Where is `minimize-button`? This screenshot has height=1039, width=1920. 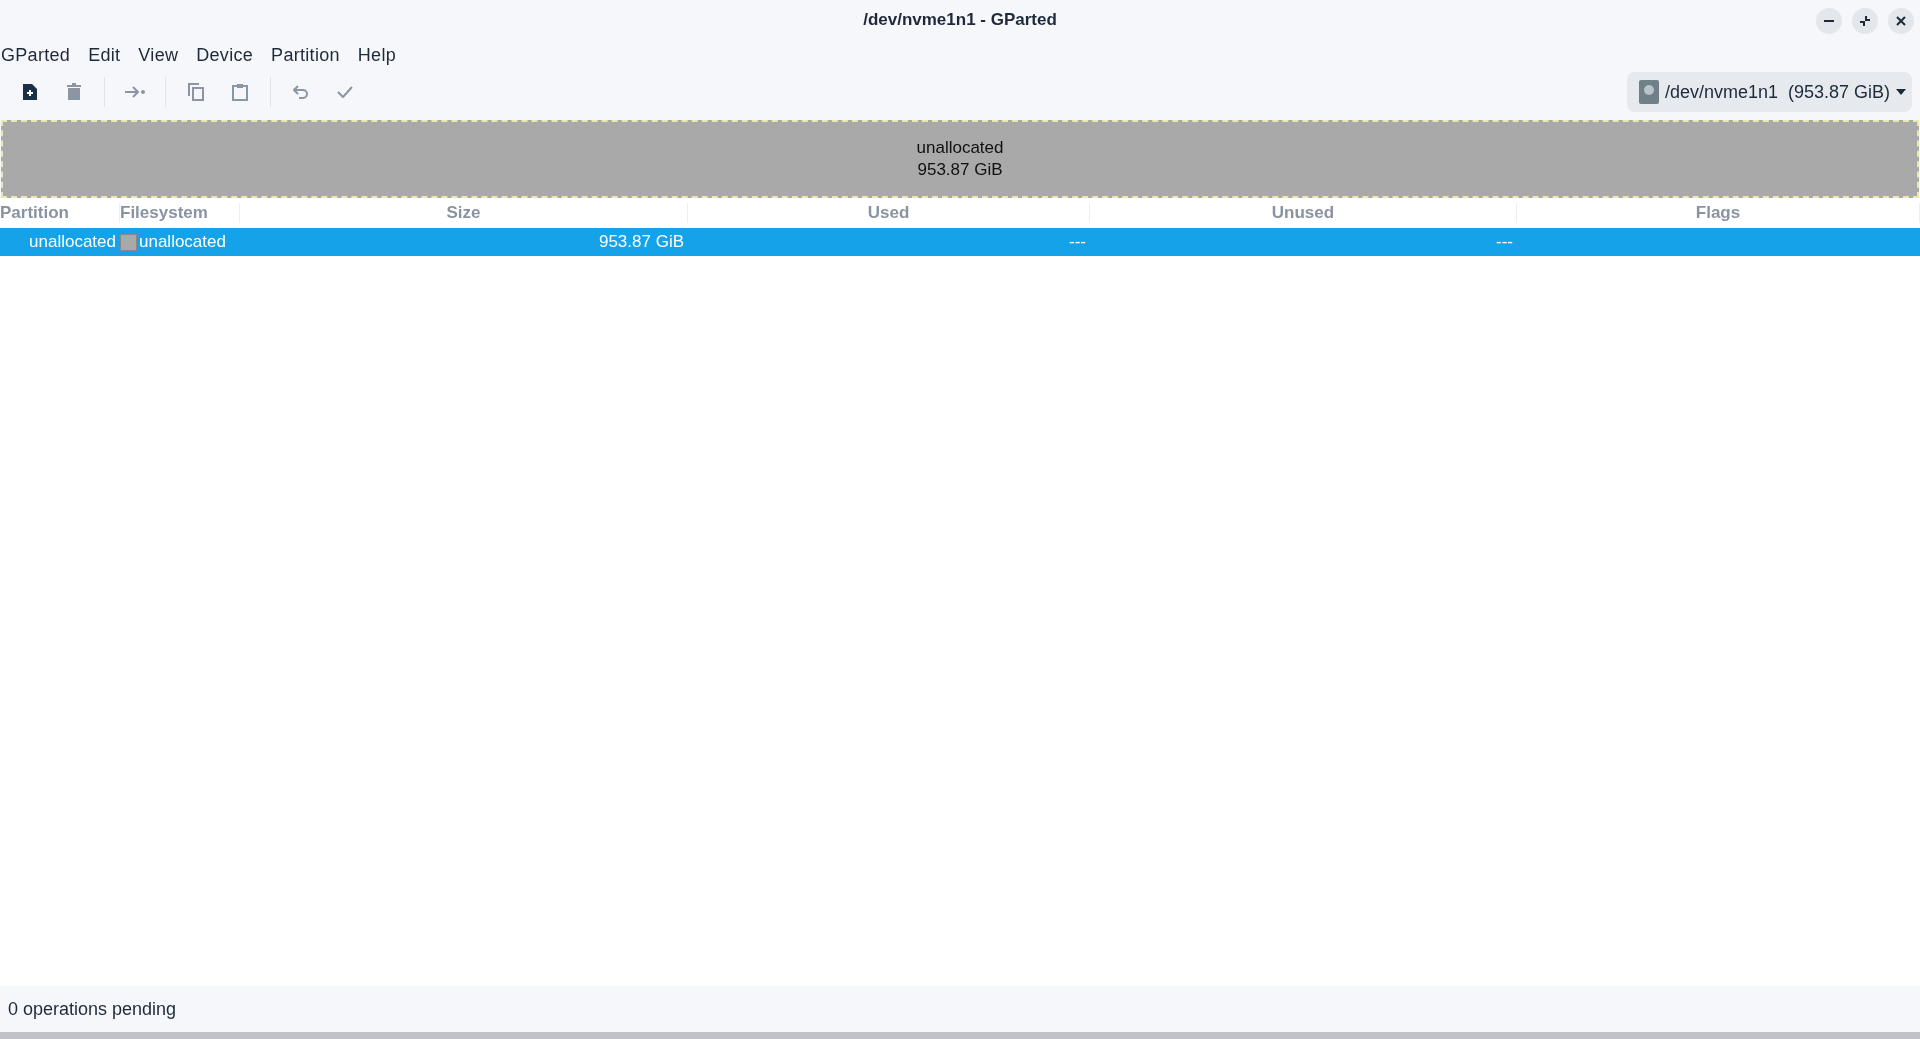
minimize-button is located at coordinates (1829, 21).